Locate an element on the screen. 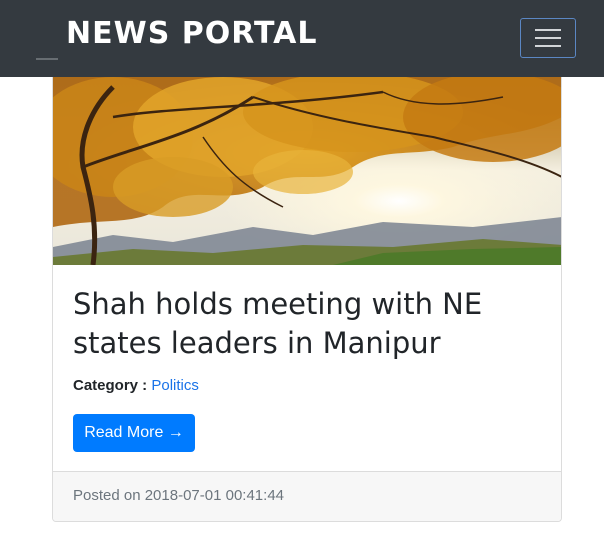  read-more-button: Read More → is located at coordinates (134, 433).